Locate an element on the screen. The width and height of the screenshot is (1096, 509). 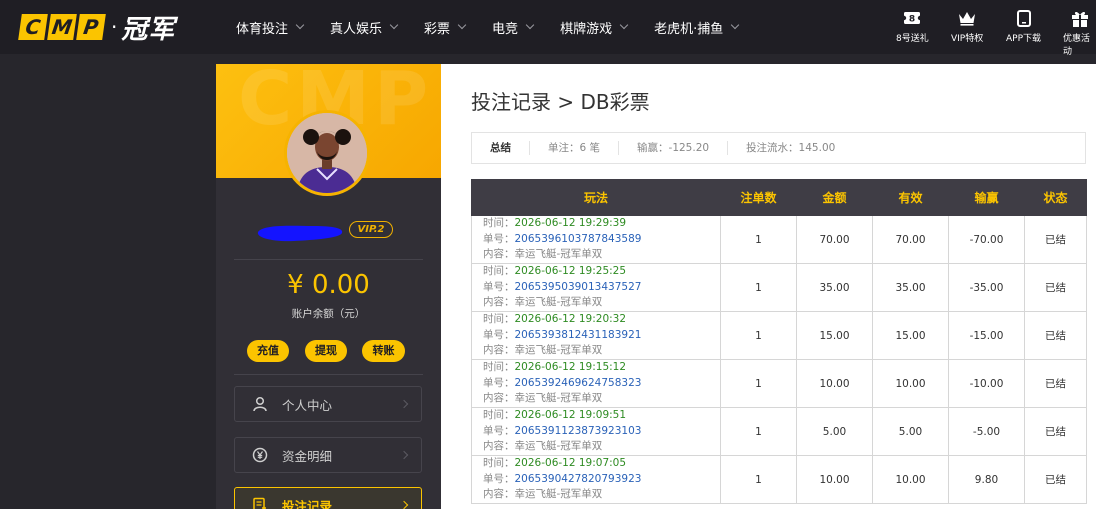
bet-amount: 10.00 is located at coordinates (834, 383).